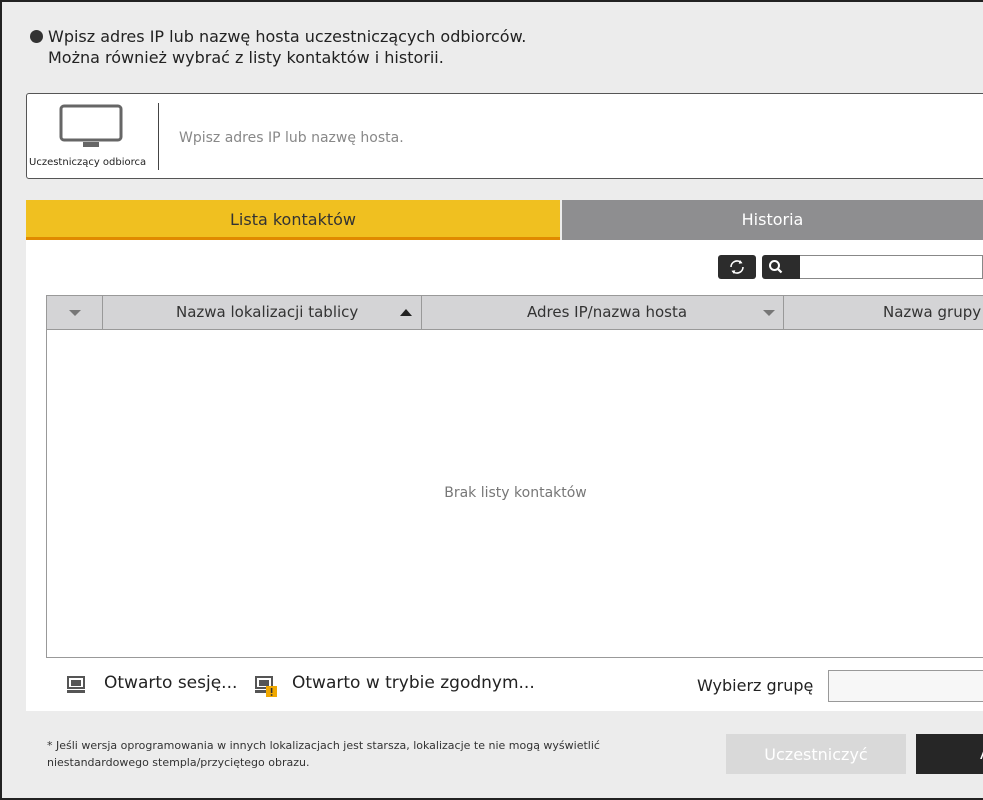  I want to click on column-header-group-name: Nazwa grupy, so click(884, 312).